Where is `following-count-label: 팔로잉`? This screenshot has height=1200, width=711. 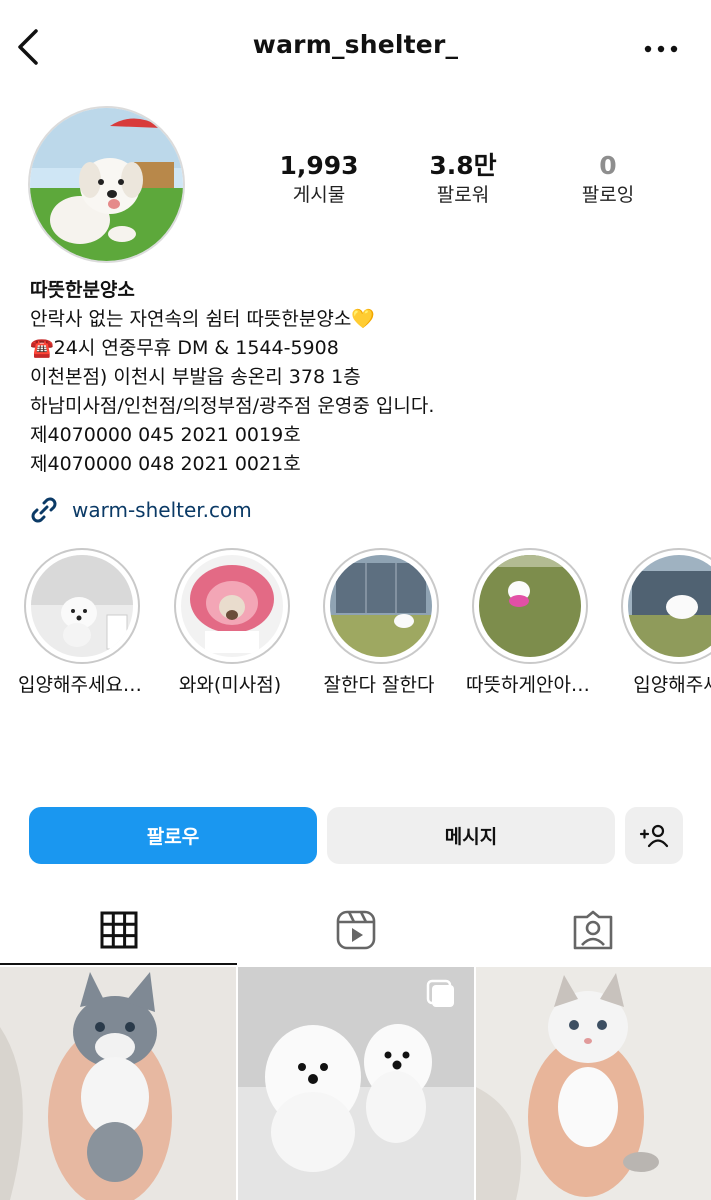 following-count-label: 팔로잉 is located at coordinates (608, 195).